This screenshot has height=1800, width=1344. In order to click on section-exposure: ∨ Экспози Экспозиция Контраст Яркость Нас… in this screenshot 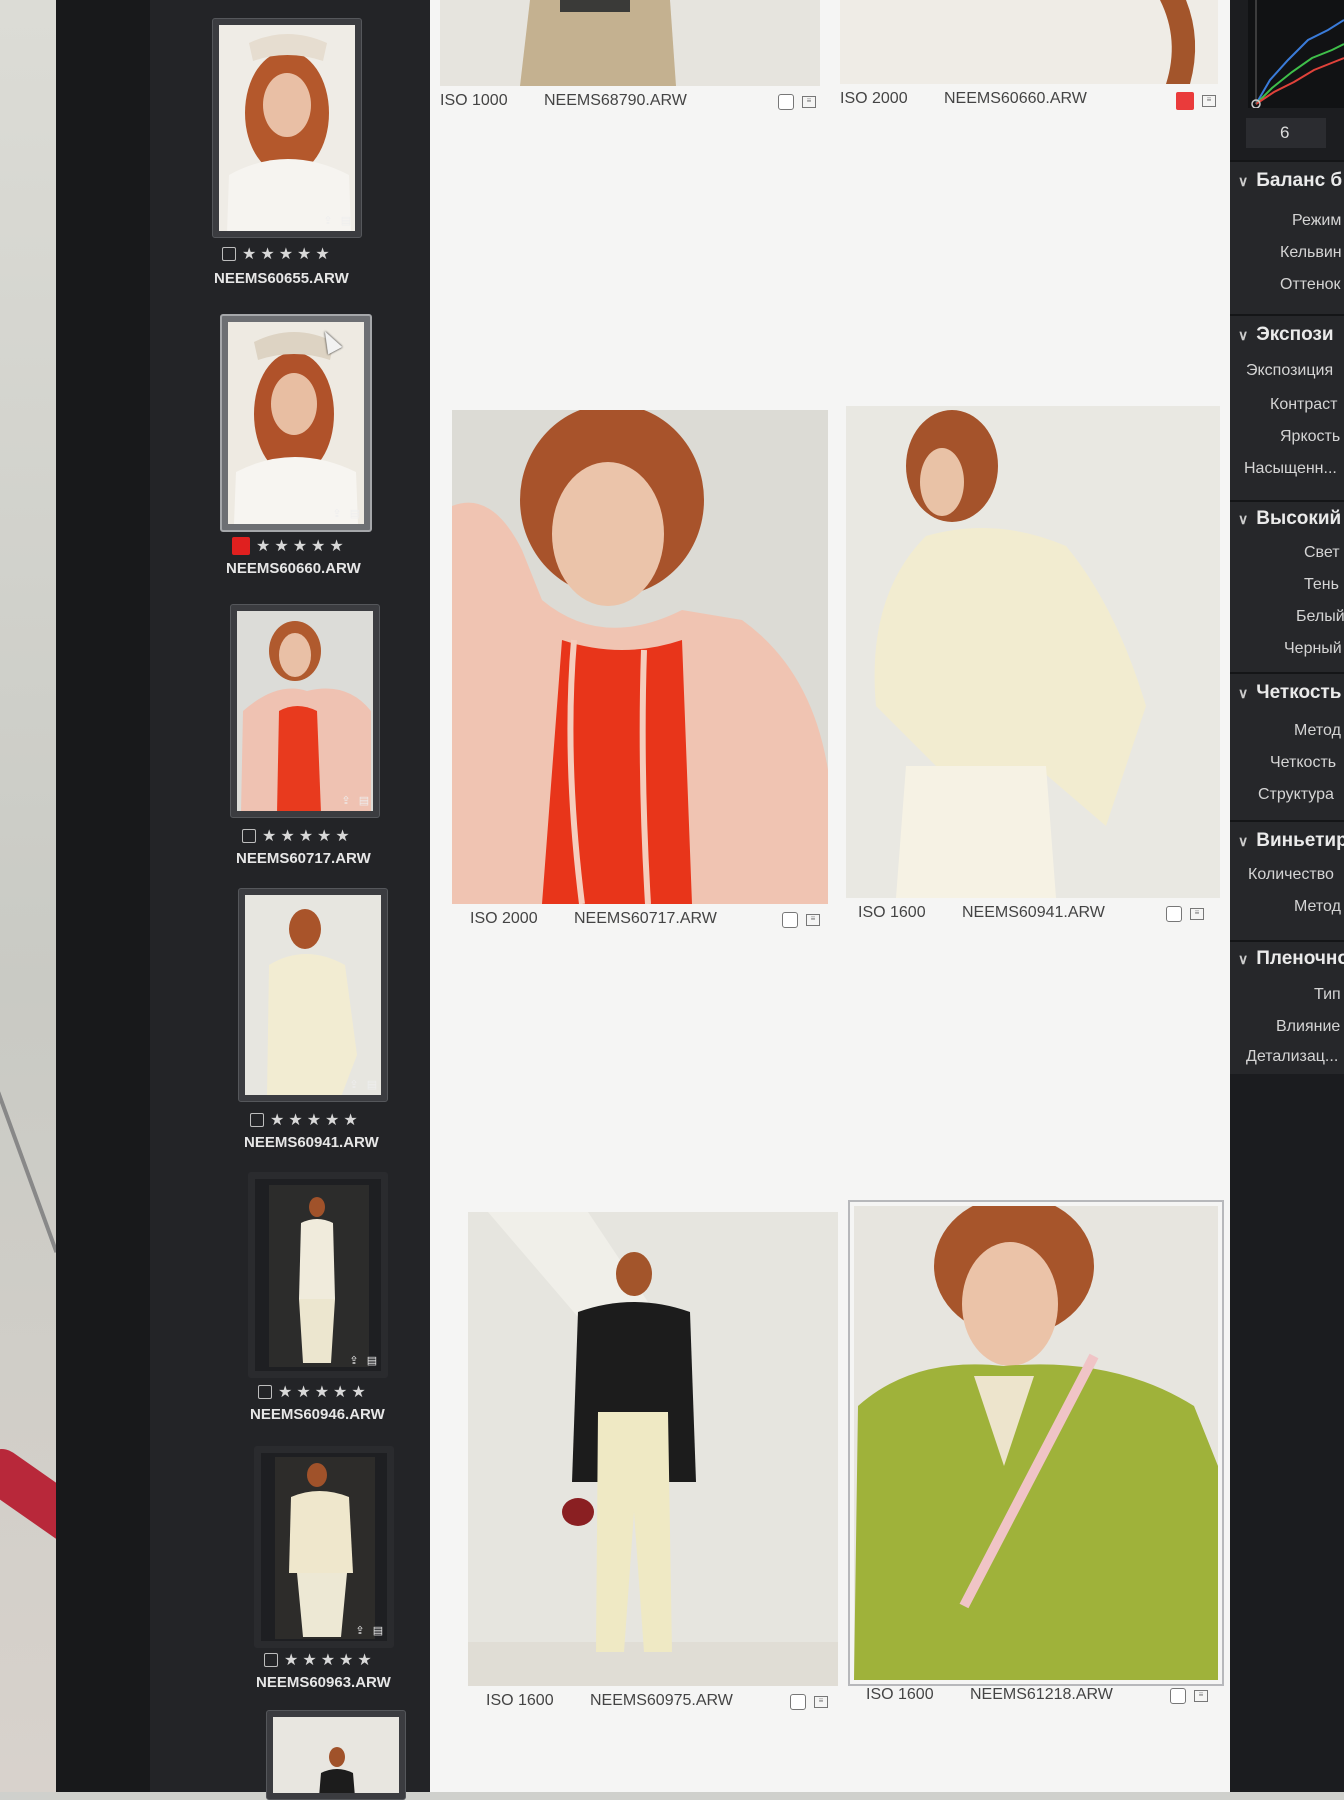, I will do `click(1287, 407)`.